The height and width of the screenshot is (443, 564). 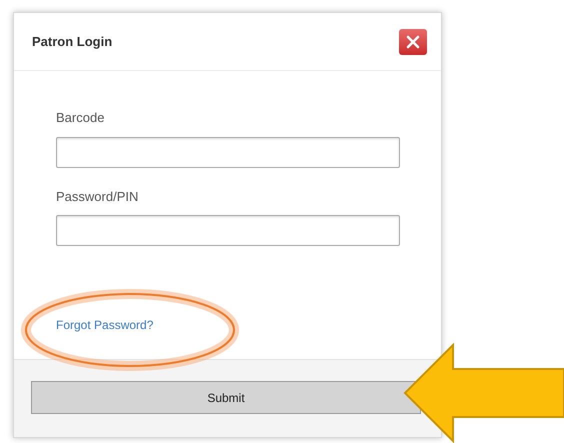 I want to click on field-label: Barcode, so click(x=81, y=118).